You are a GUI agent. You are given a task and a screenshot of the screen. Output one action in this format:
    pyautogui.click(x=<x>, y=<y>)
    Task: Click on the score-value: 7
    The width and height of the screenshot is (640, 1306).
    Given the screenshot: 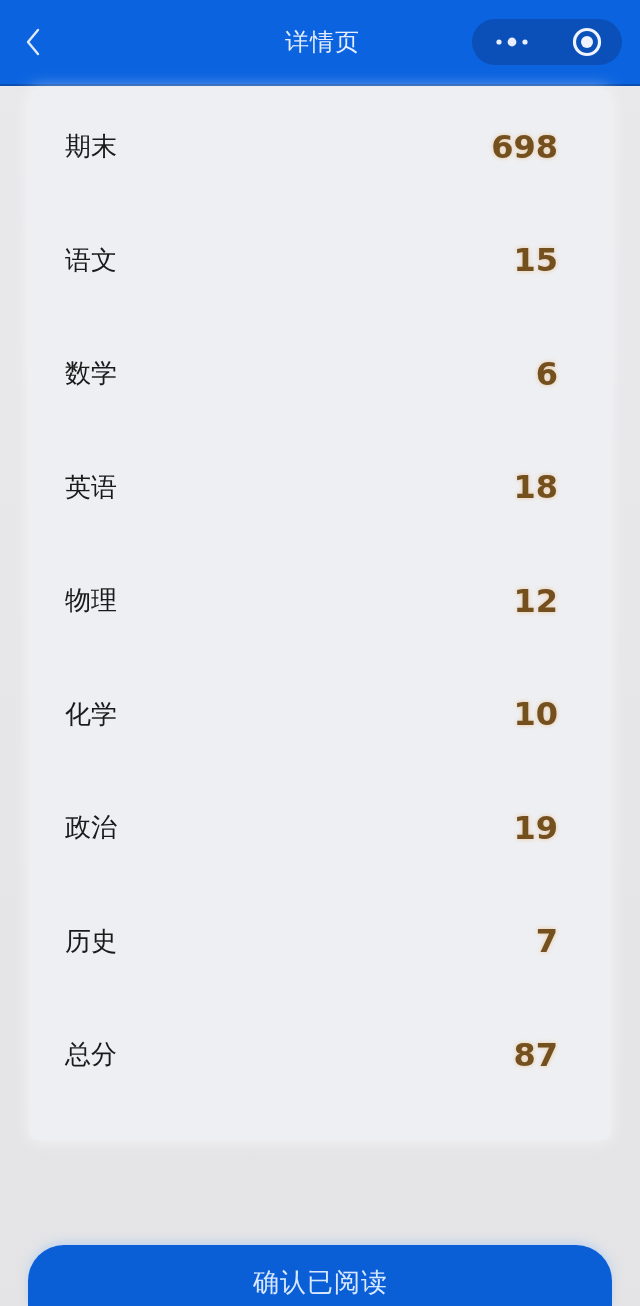 What is the action you would take?
    pyautogui.click(x=546, y=941)
    